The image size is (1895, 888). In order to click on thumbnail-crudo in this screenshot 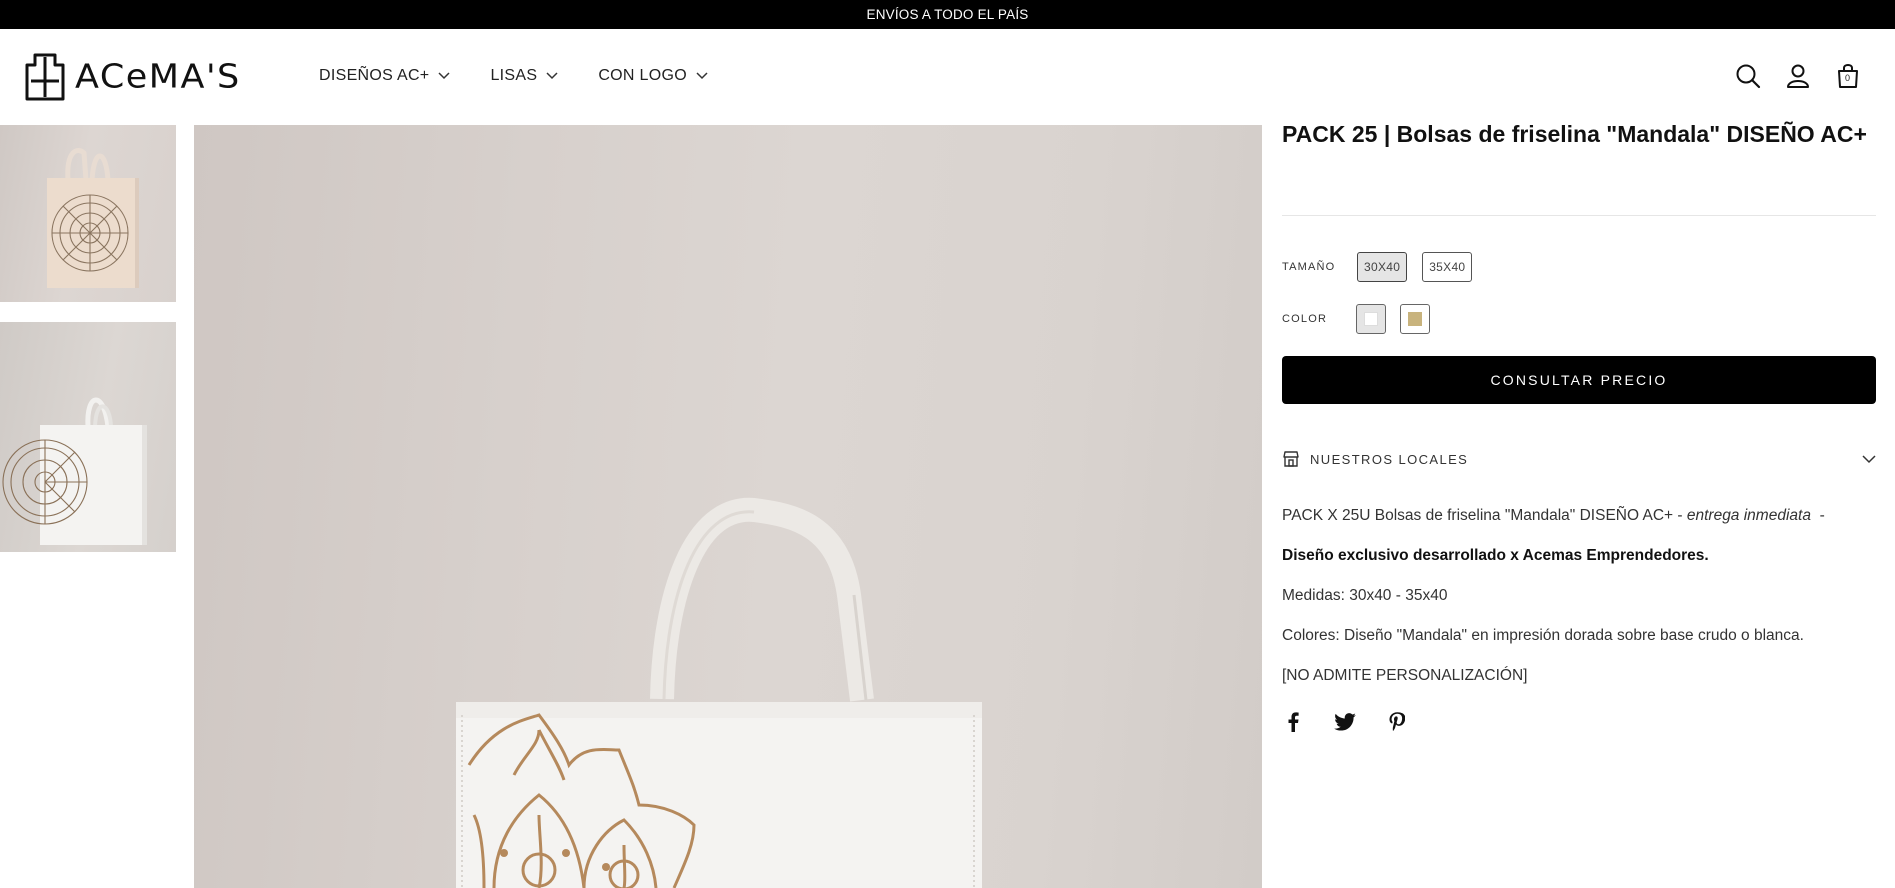, I will do `click(88, 213)`.